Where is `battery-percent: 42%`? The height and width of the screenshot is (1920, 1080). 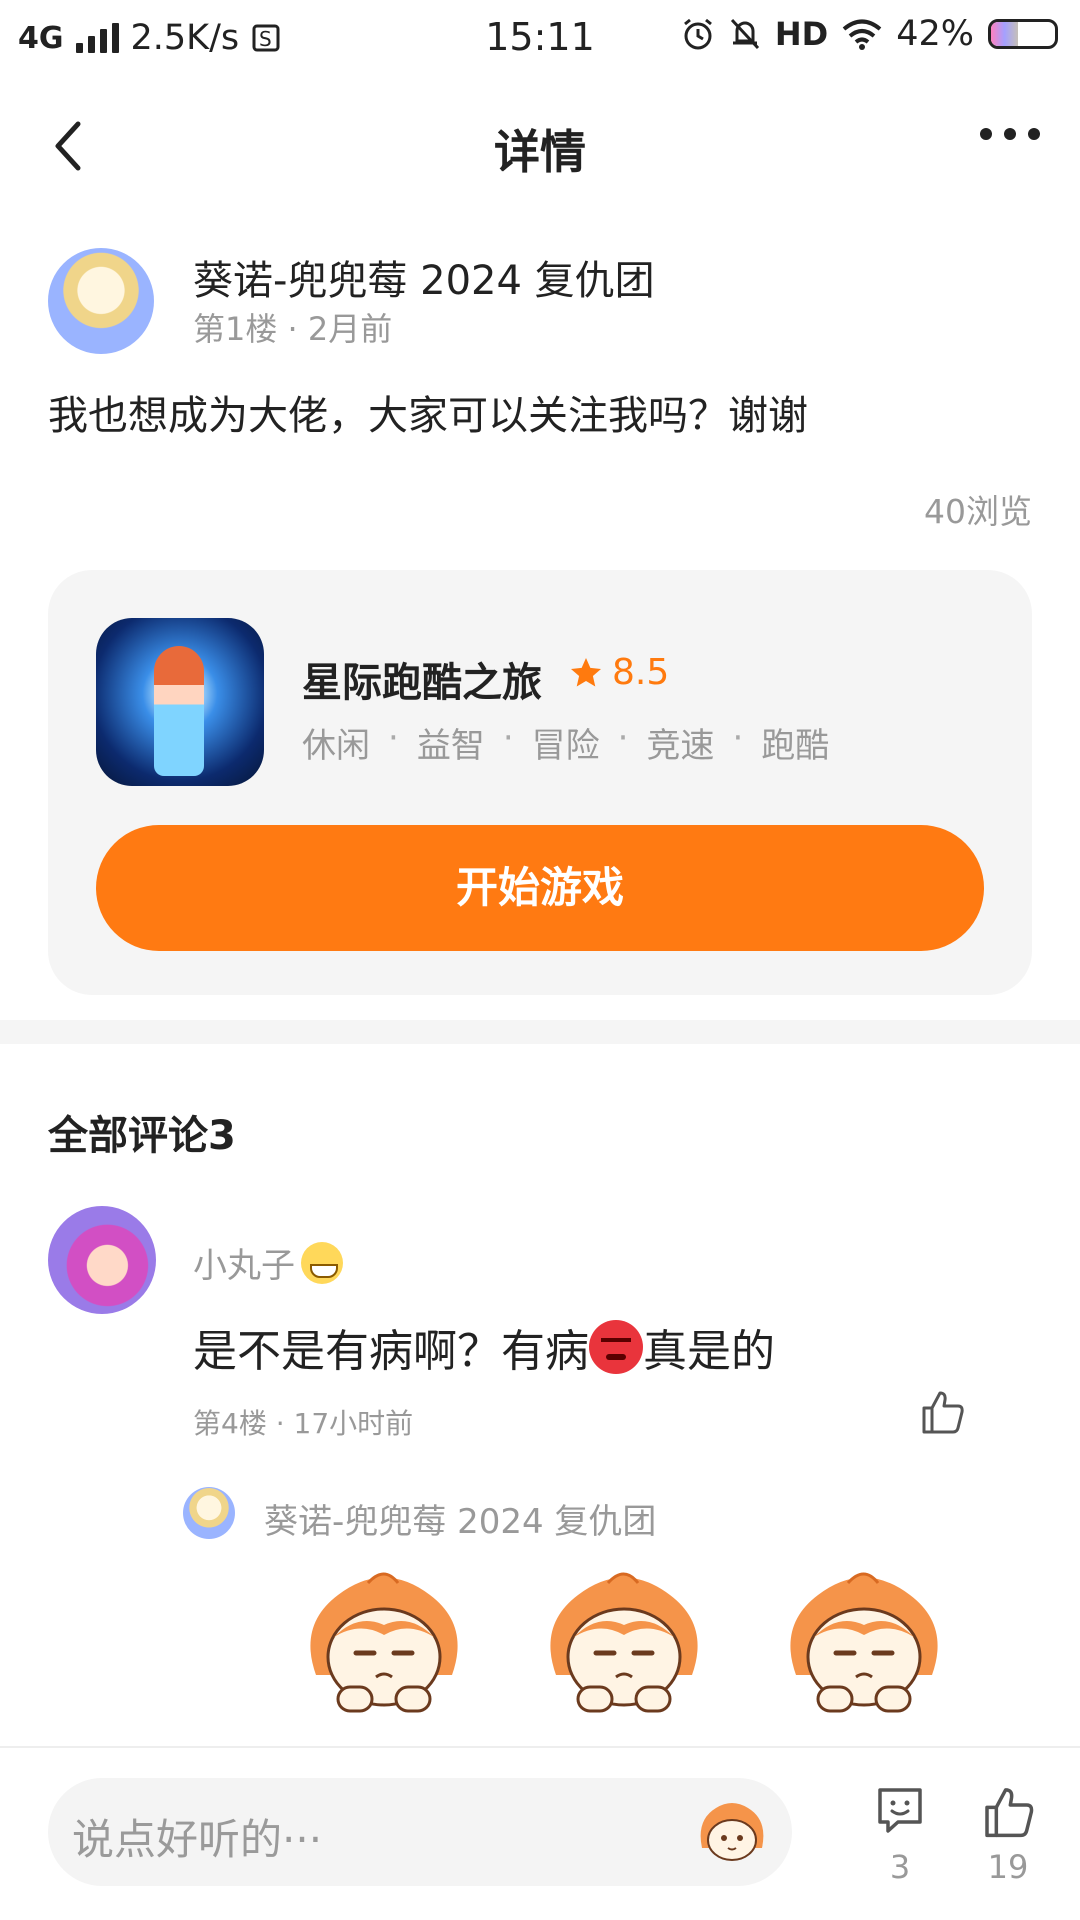 battery-percent: 42% is located at coordinates (935, 34).